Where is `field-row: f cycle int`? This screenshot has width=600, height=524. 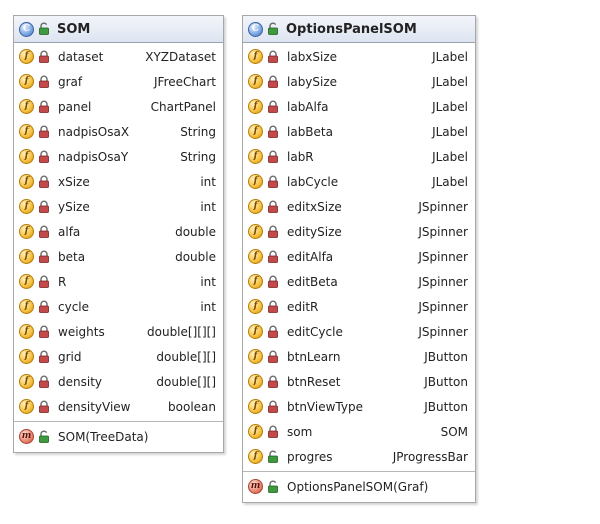 field-row: f cycle int is located at coordinates (118, 306).